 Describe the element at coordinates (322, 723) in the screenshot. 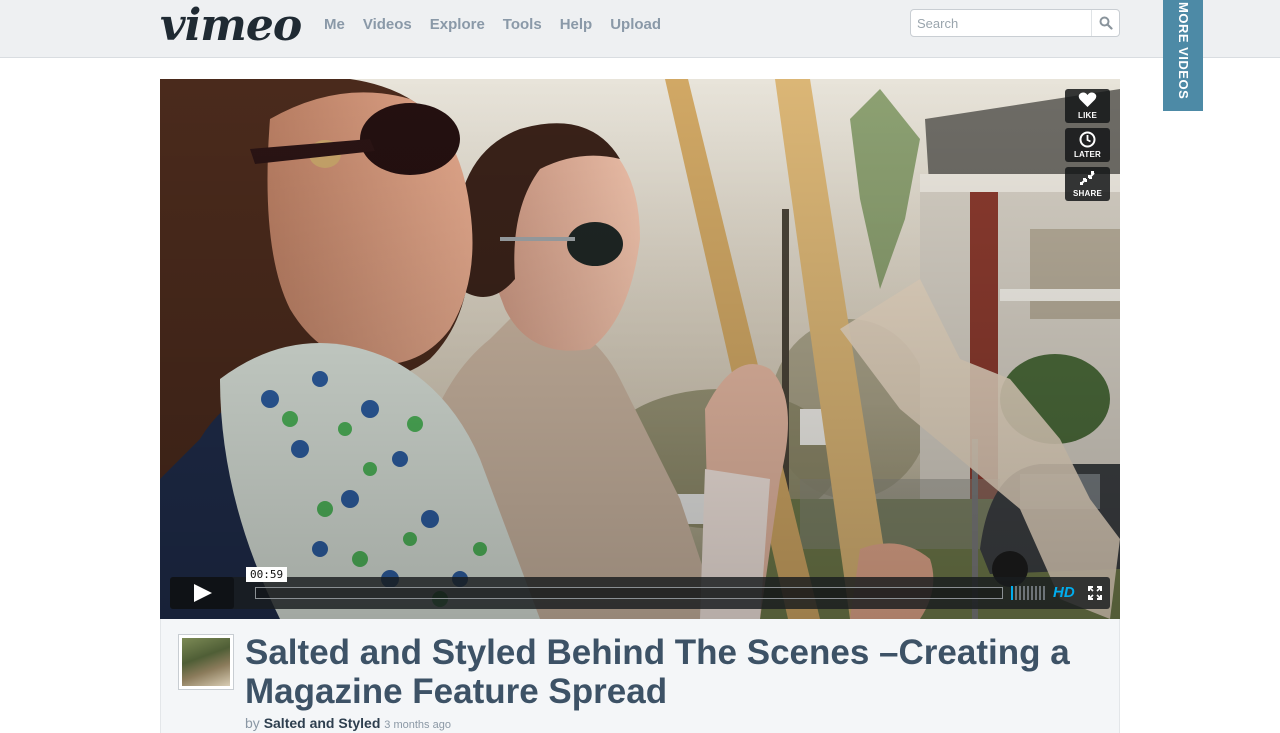

I see `author-link: Salted and Styled` at that location.